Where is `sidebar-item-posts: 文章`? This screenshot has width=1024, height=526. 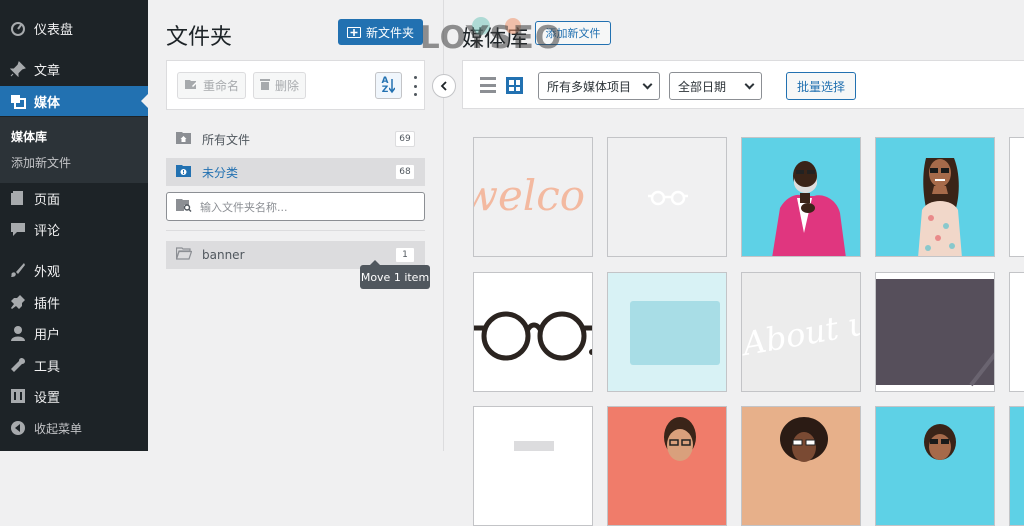 sidebar-item-posts: 文章 is located at coordinates (74, 69).